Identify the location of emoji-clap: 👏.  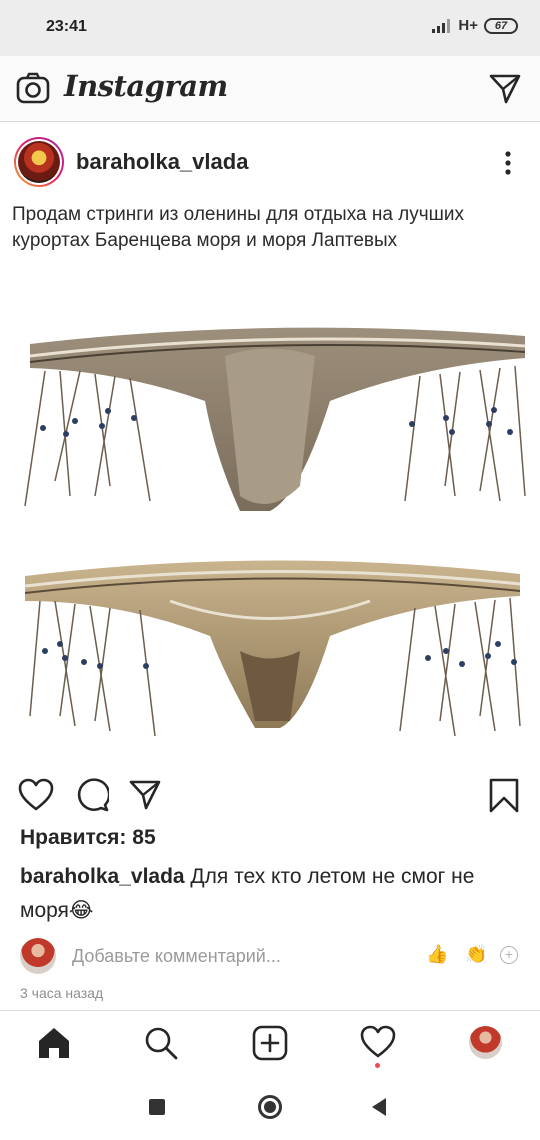
(476, 954).